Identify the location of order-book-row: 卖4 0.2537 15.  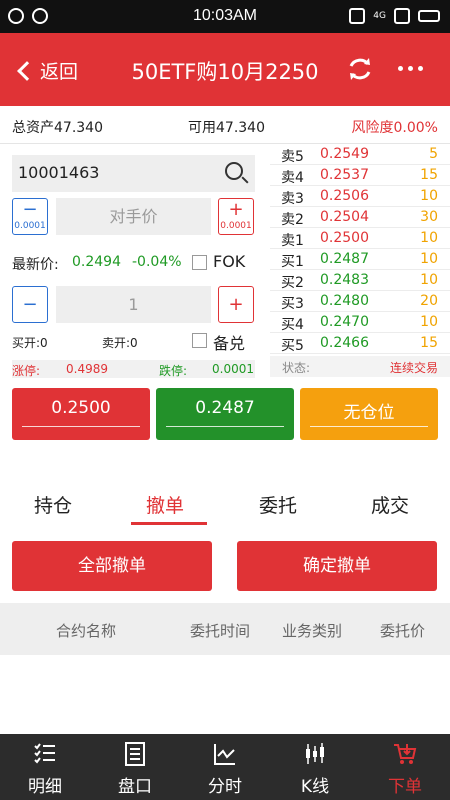
(360, 175).